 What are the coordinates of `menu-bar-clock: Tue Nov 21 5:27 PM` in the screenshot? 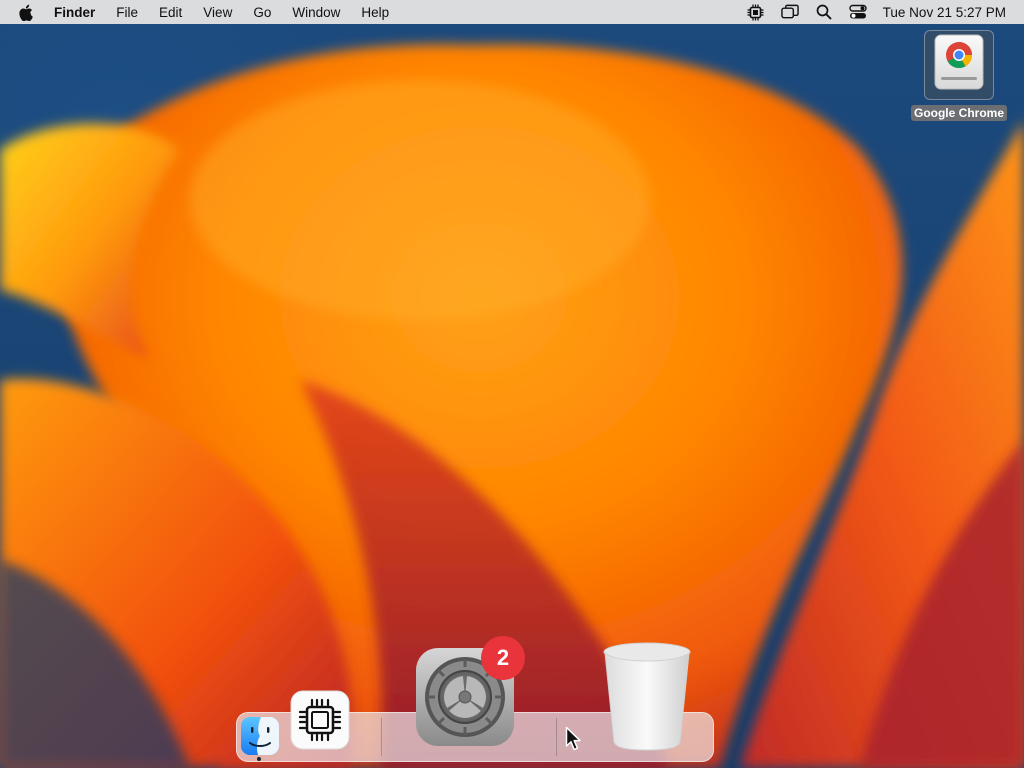 It's located at (944, 12).